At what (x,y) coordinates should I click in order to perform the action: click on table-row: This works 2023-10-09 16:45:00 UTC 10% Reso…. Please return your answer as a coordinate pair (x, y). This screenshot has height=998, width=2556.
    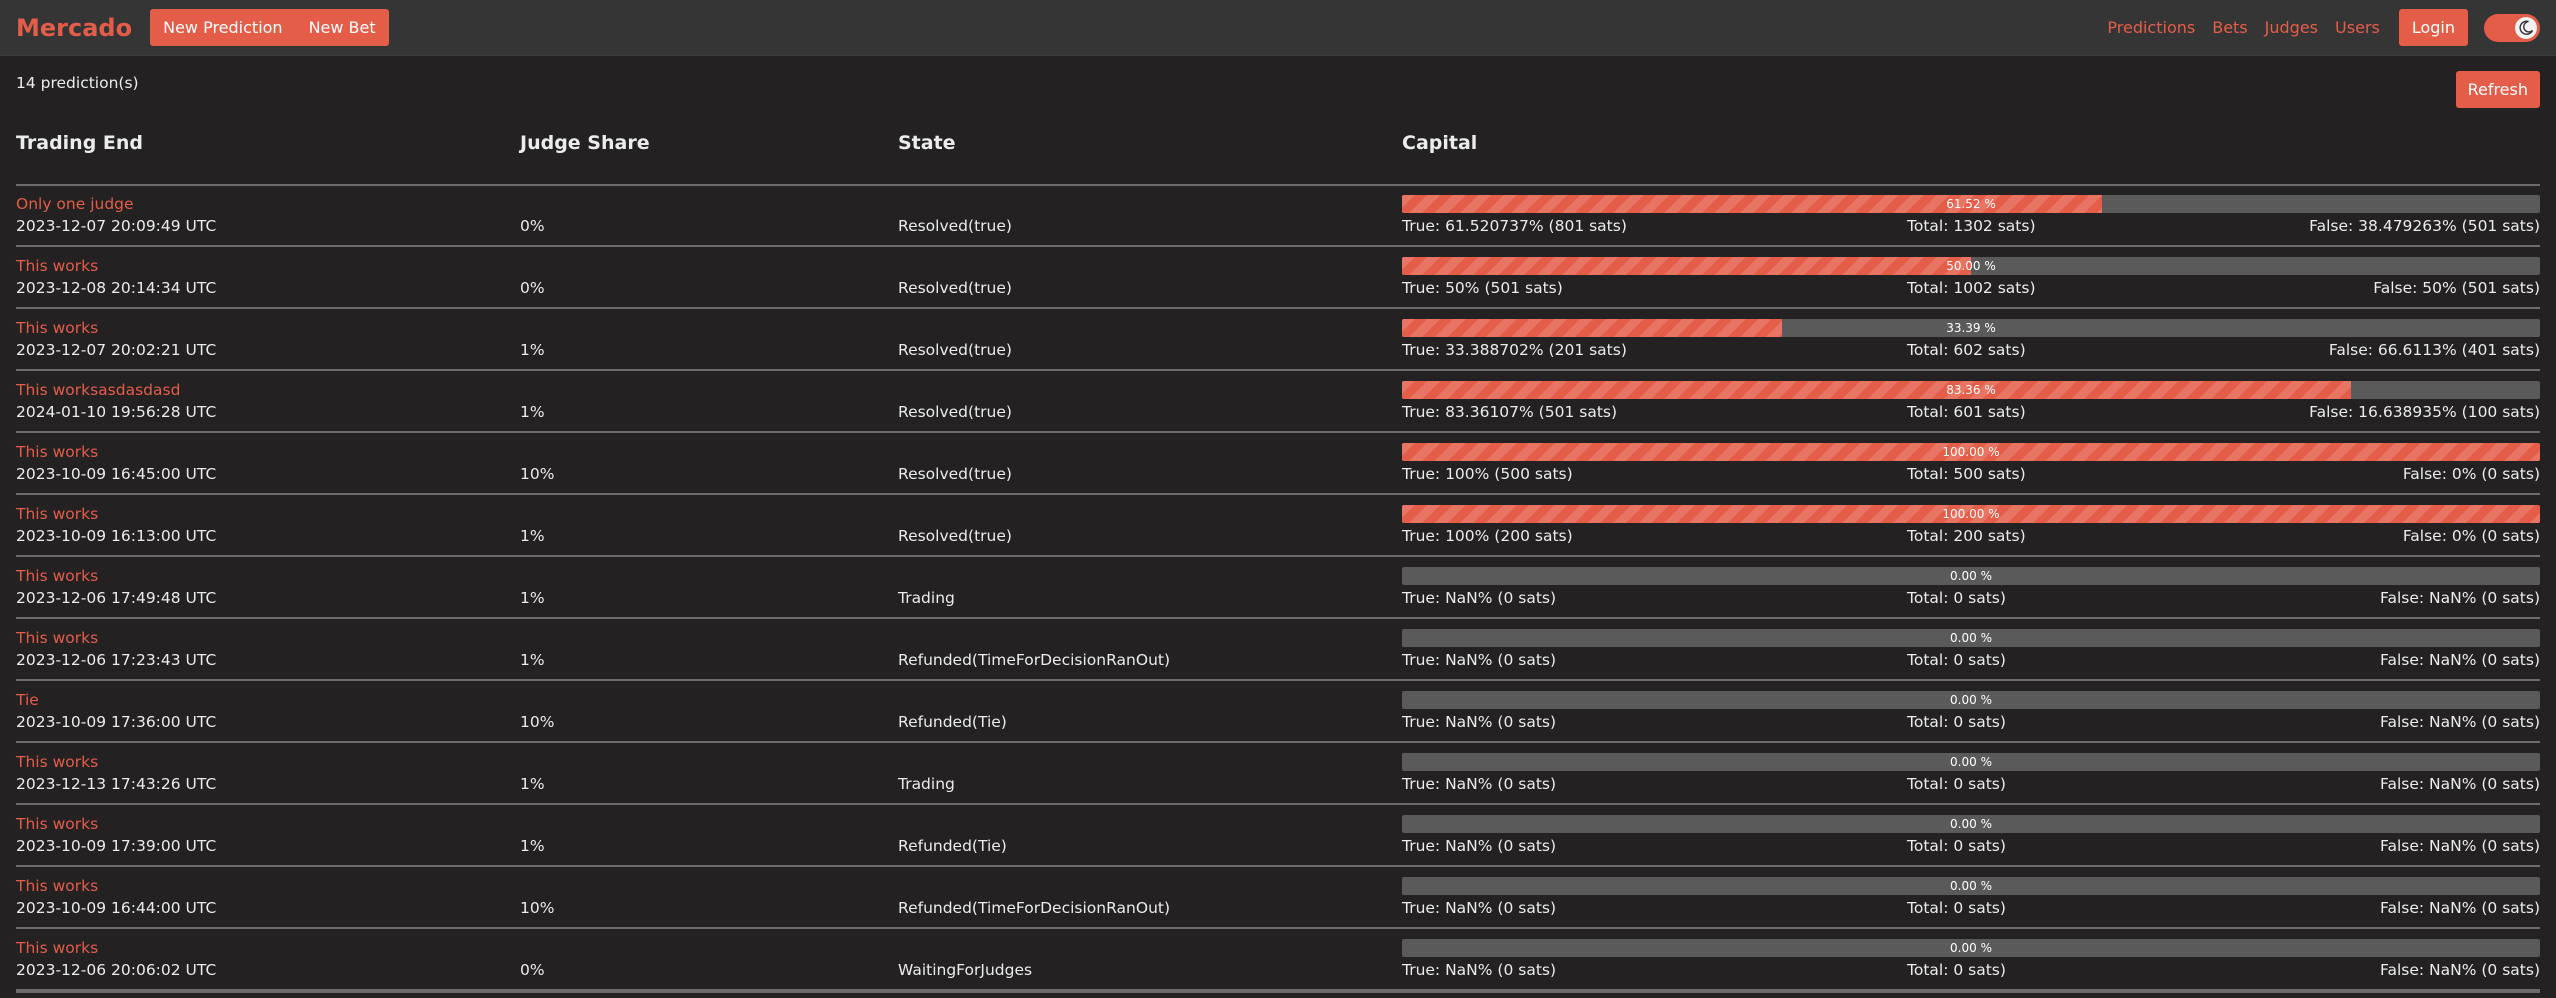
    Looking at the image, I should click on (1278, 464).